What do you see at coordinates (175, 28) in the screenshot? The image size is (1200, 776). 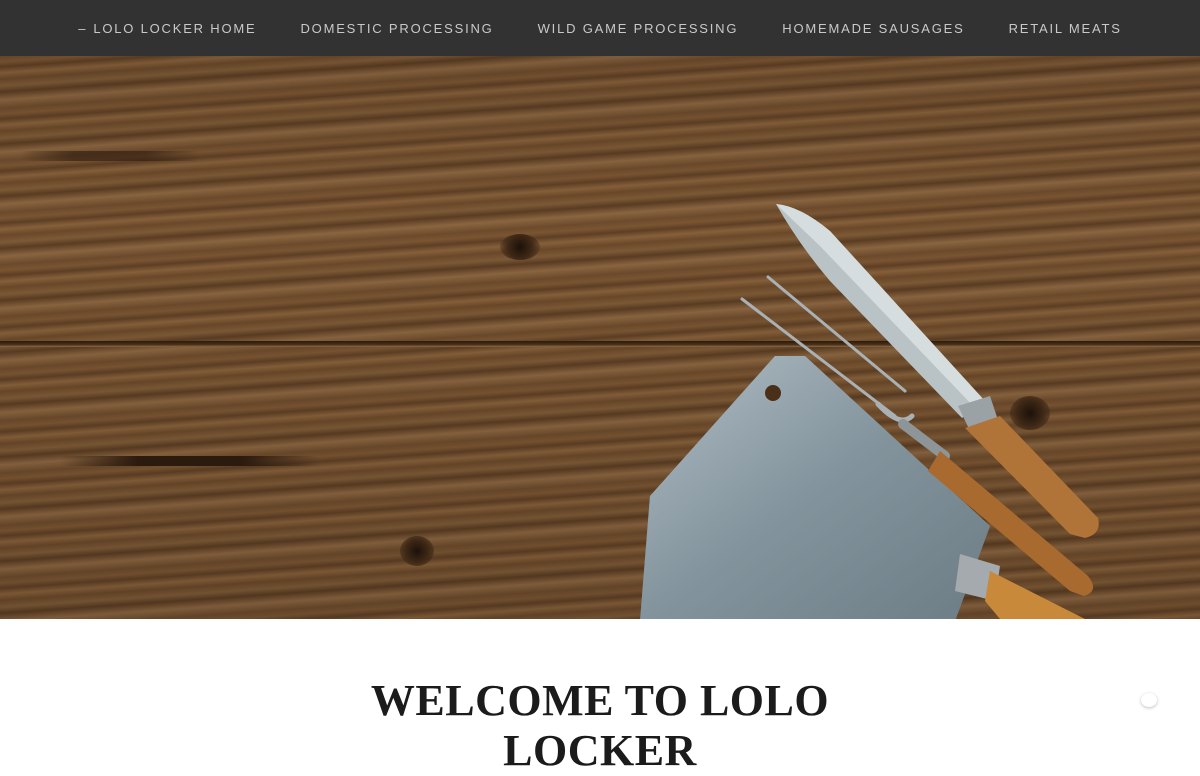 I see `nav-item-label: LOLO LOCKER HOME` at bounding box center [175, 28].